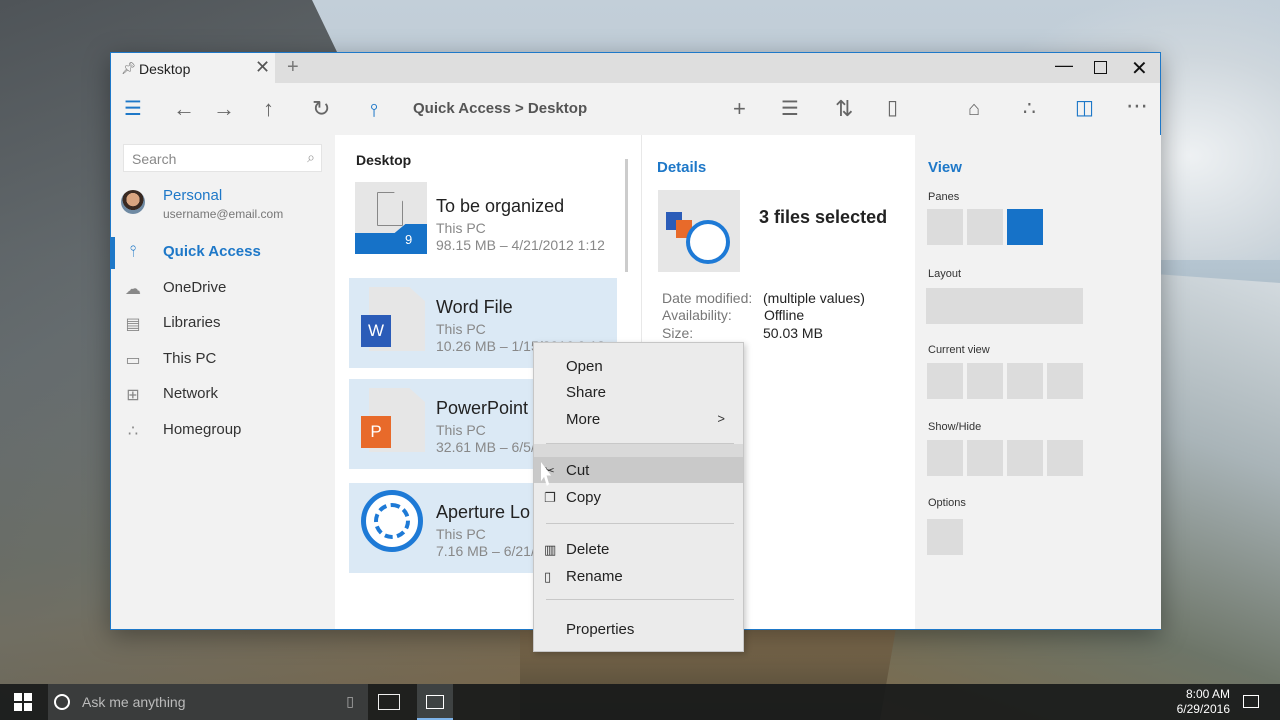 This screenshot has height=720, width=1280. I want to click on task-view-icon, so click(389, 702).